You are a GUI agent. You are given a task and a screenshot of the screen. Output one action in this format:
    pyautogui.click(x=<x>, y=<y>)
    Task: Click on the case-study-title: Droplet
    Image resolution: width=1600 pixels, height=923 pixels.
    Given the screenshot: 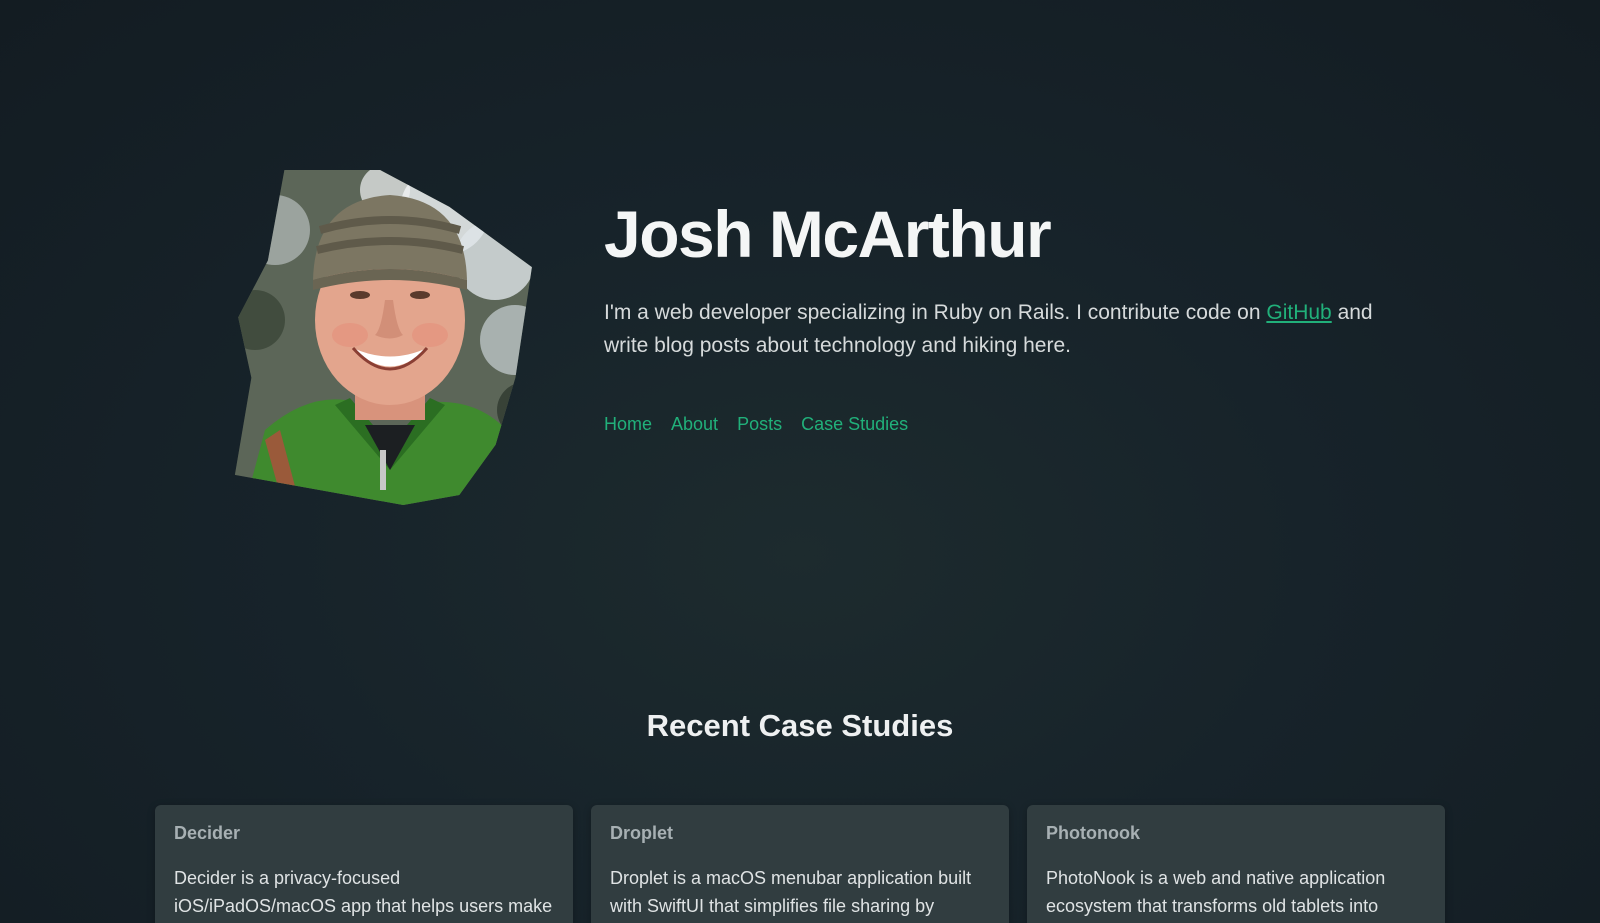 What is the action you would take?
    pyautogui.click(x=800, y=833)
    